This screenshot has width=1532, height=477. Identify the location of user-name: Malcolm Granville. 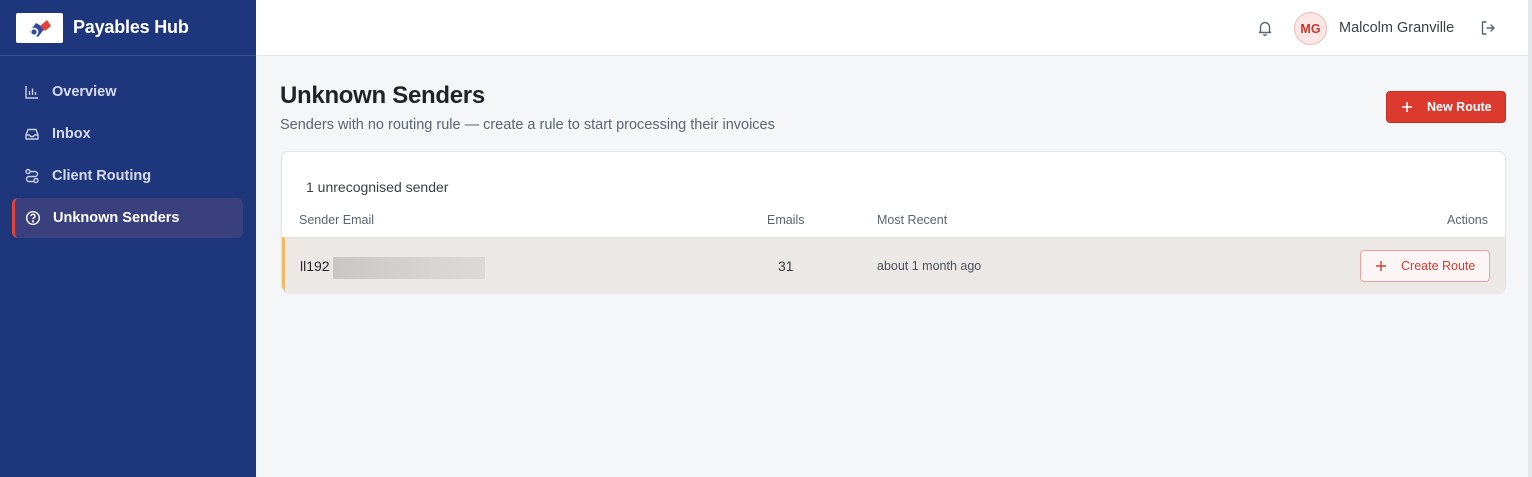
(1397, 28).